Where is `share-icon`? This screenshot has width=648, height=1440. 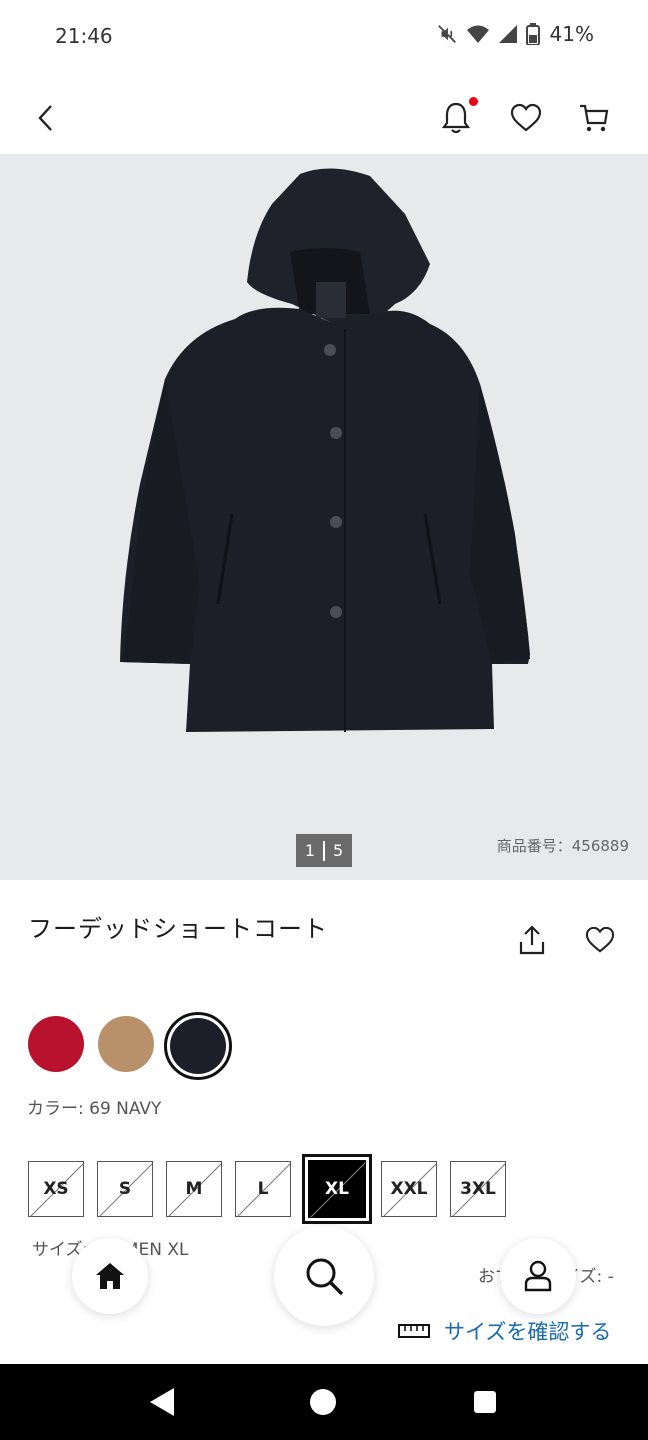
share-icon is located at coordinates (532, 940).